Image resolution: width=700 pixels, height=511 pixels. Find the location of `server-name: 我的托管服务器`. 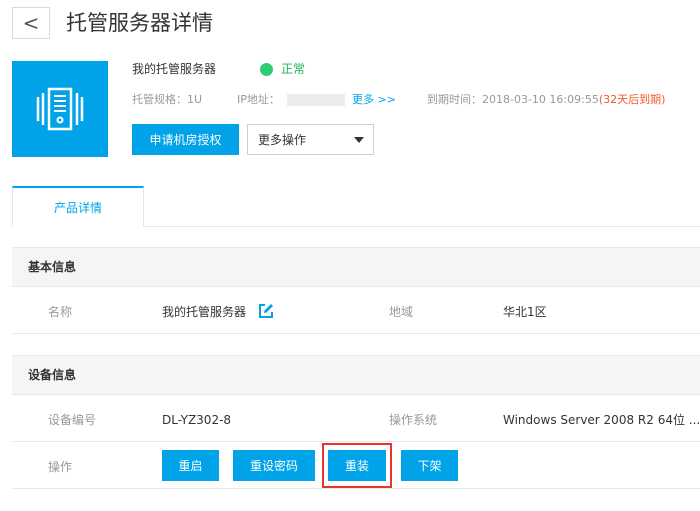

server-name: 我的托管服务器 is located at coordinates (174, 69).